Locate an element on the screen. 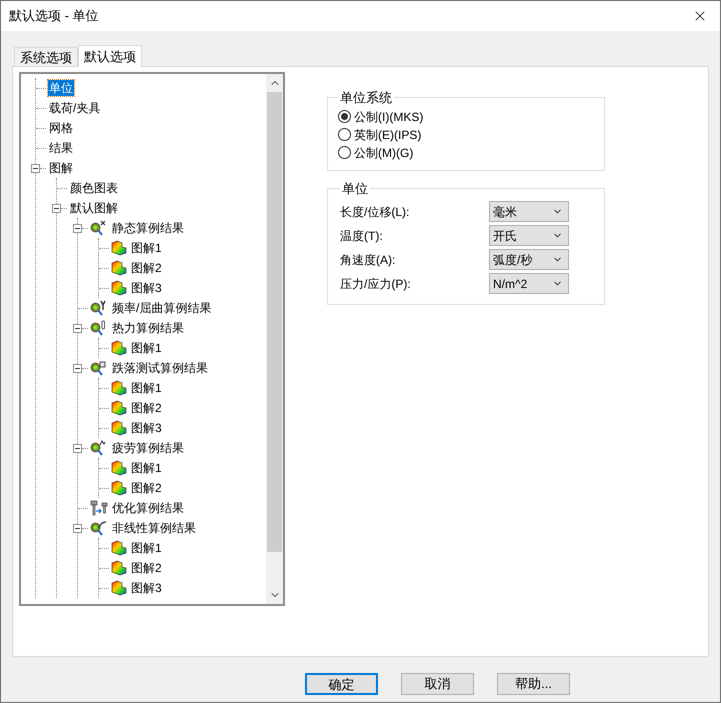 The width and height of the screenshot is (721, 703). tree-item: 频率/屈曲算例结果 is located at coordinates (161, 308).